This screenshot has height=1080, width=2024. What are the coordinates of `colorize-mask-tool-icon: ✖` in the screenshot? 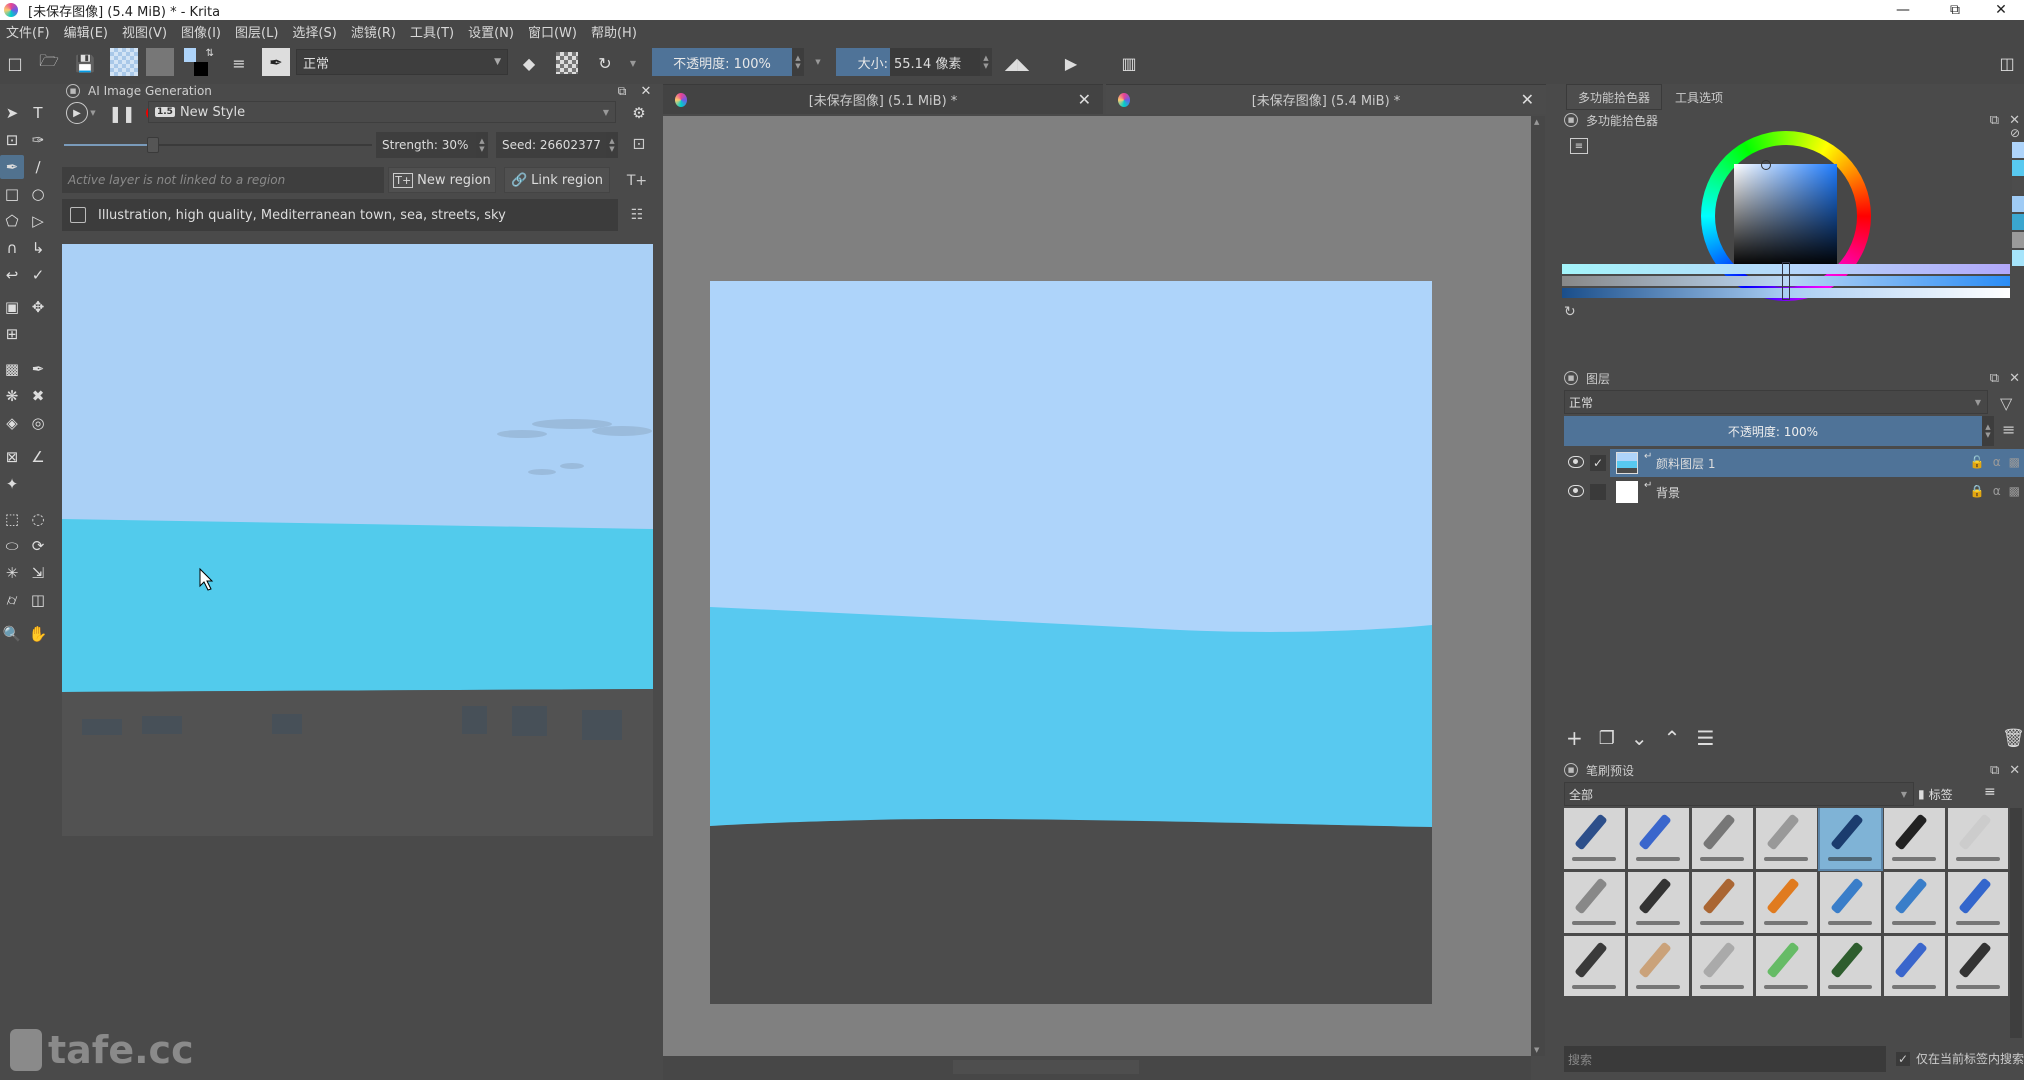 It's located at (38, 396).